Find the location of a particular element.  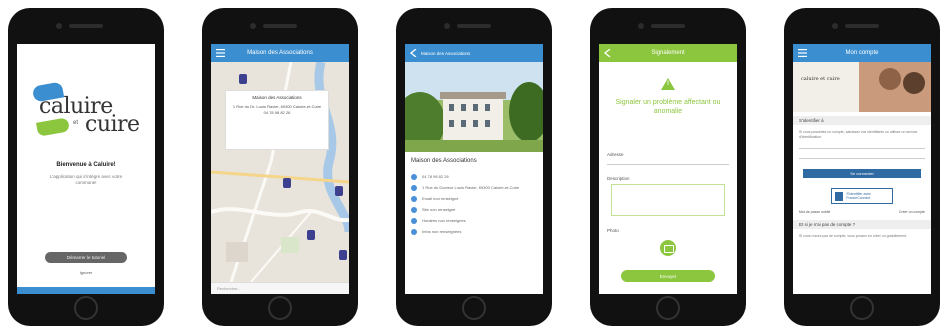

camera-icon is located at coordinates (668, 248).